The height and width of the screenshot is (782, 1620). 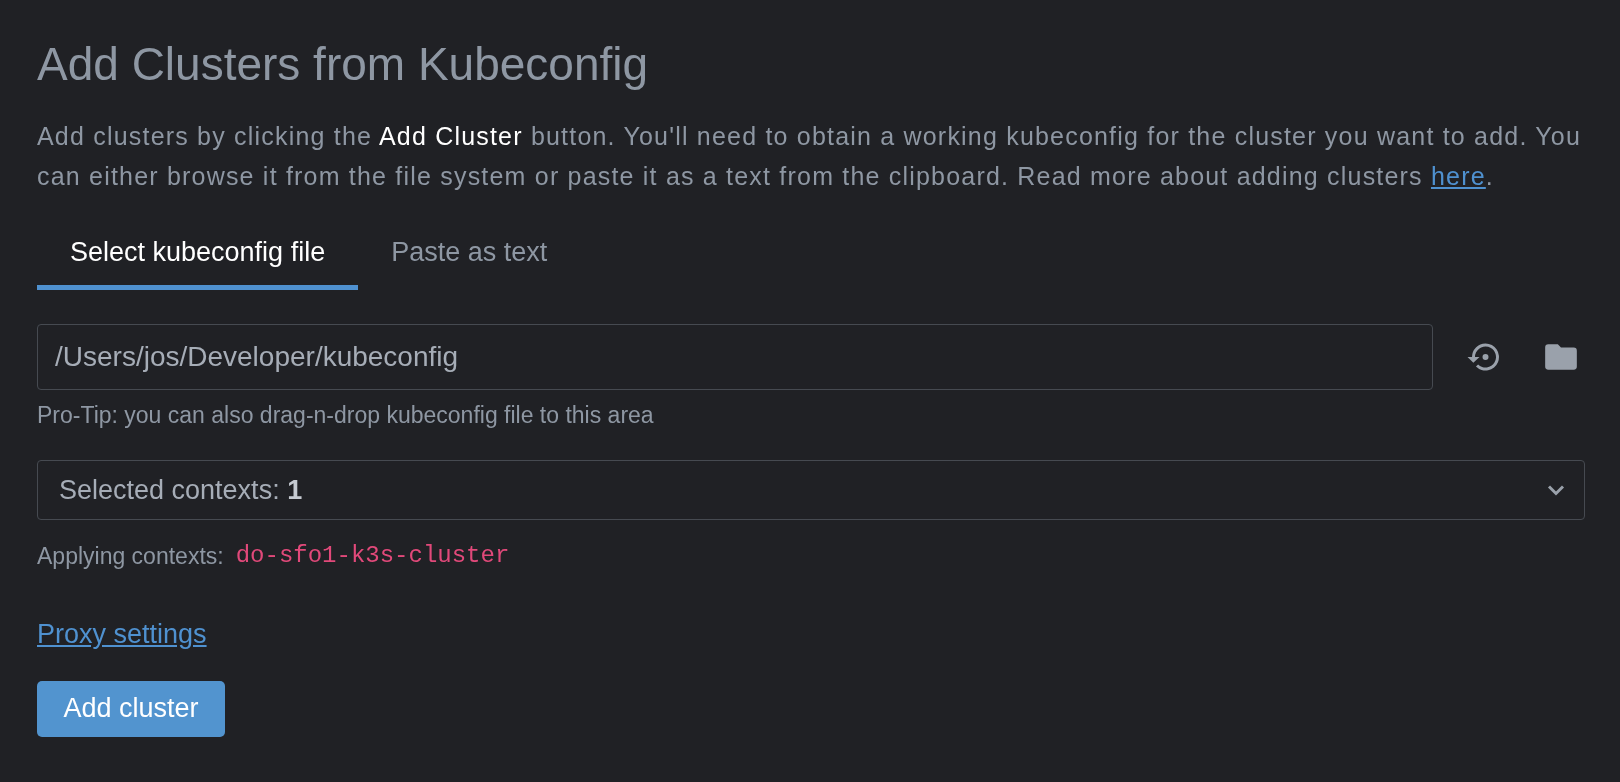 I want to click on contexts-select: Selected contexts: 1, so click(x=811, y=490).